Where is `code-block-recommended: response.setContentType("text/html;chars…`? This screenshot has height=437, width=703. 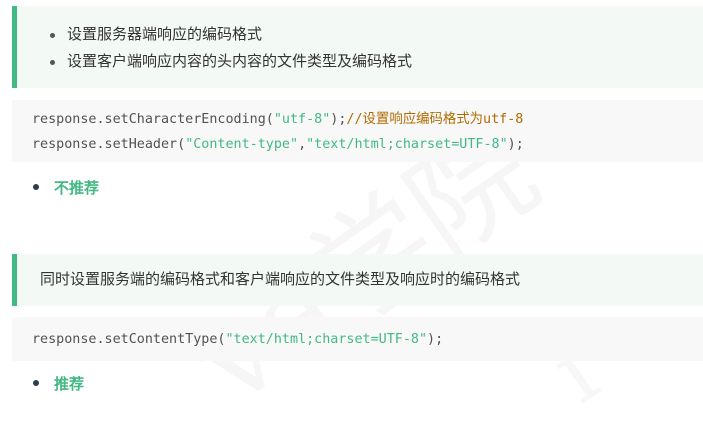 code-block-recommended: response.setContentType("text/html;chars… is located at coordinates (357, 339).